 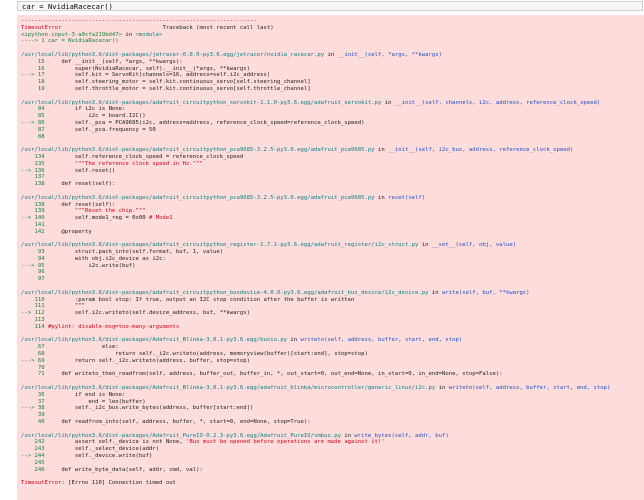 I want to click on traceback-line: 85 i2c = board.I2C(), so click(x=315, y=116).